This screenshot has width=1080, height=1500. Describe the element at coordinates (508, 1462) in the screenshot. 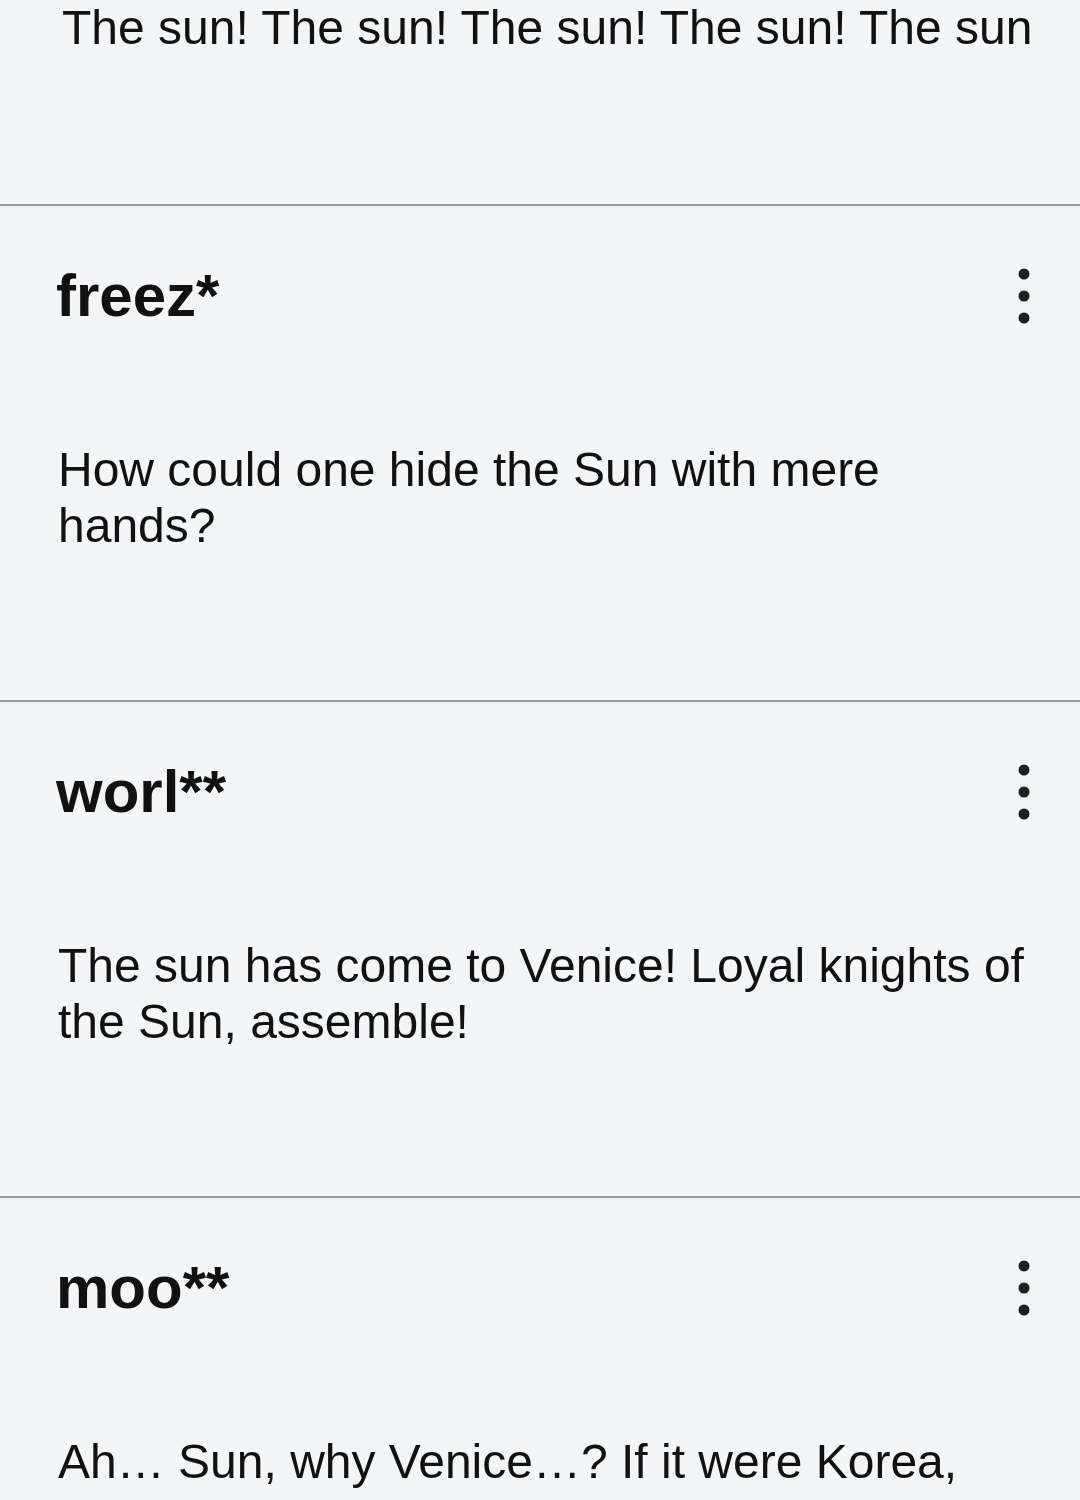

I see `comment-text: Ah… Sun, why Venice…? If it were Korea,` at that location.